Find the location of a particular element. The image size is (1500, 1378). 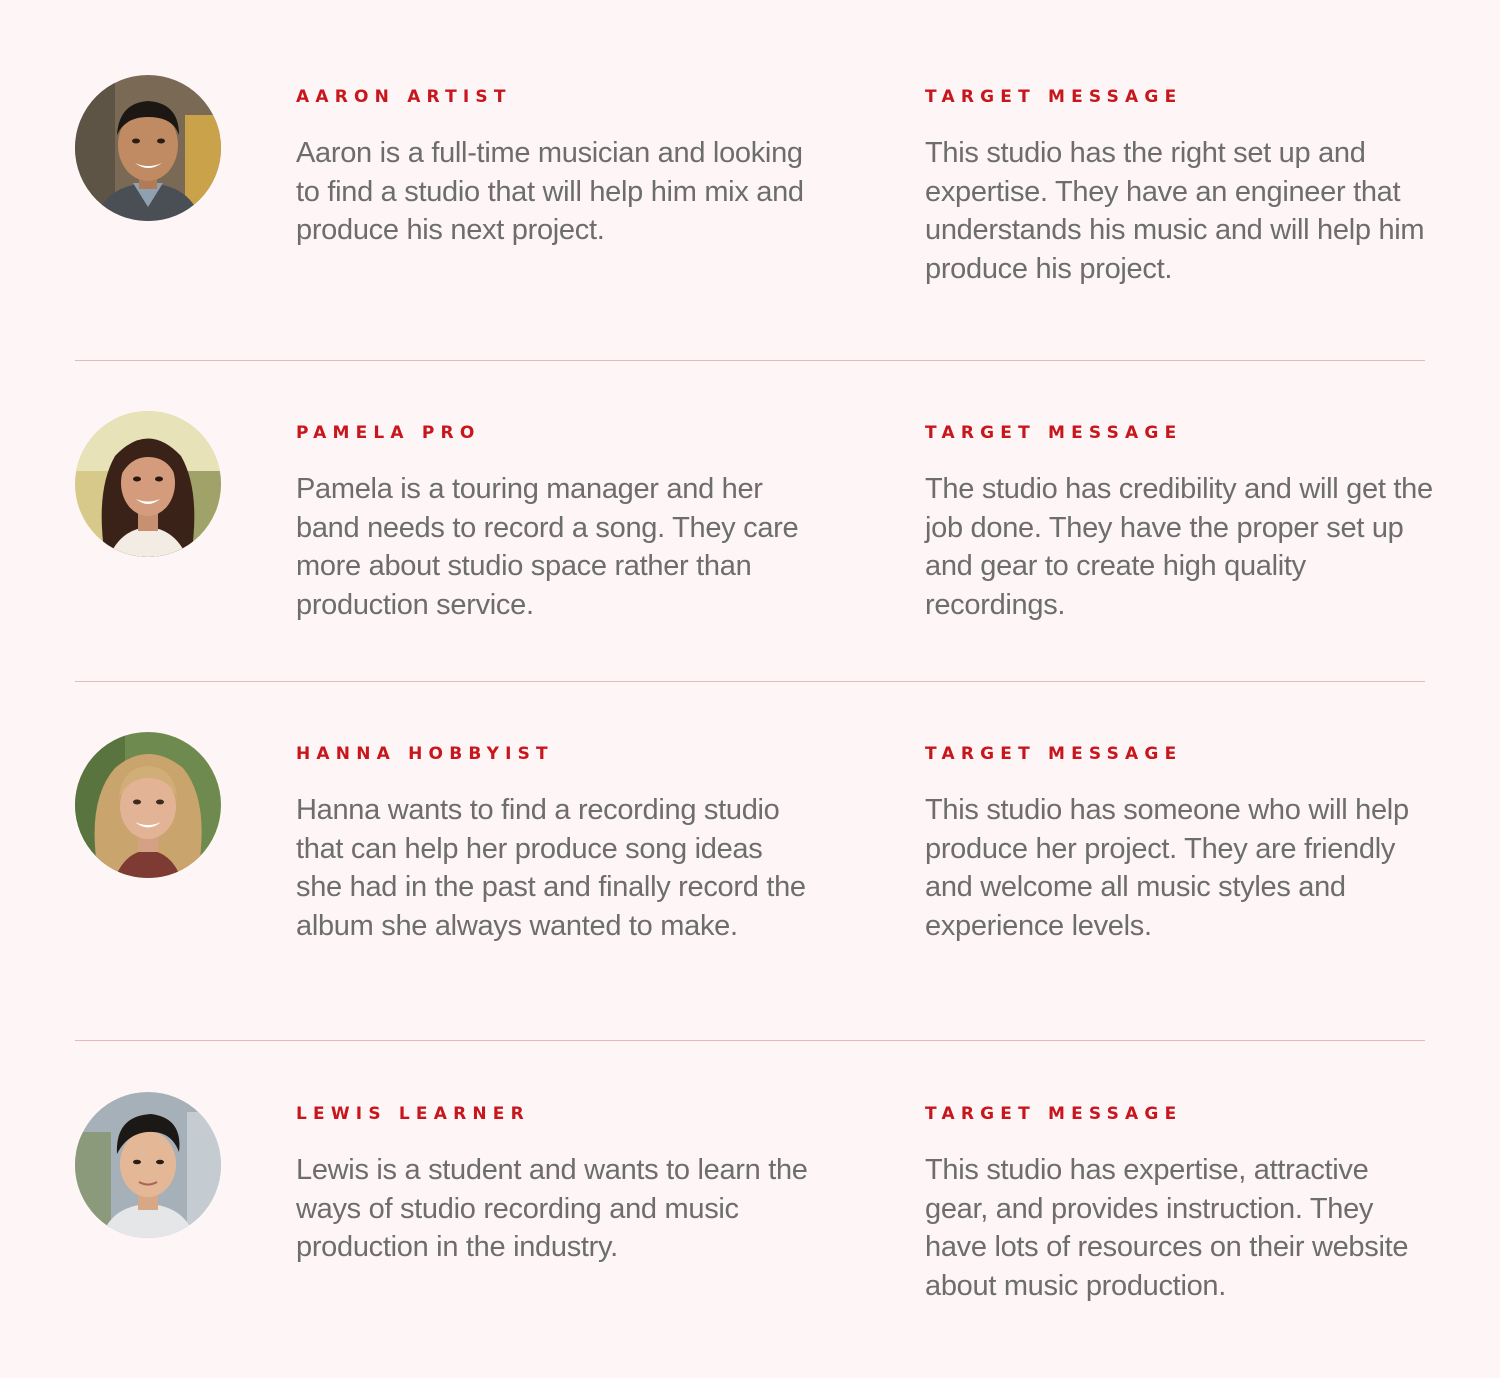

persona-name: LEWIS LEARNER is located at coordinates (413, 1114).